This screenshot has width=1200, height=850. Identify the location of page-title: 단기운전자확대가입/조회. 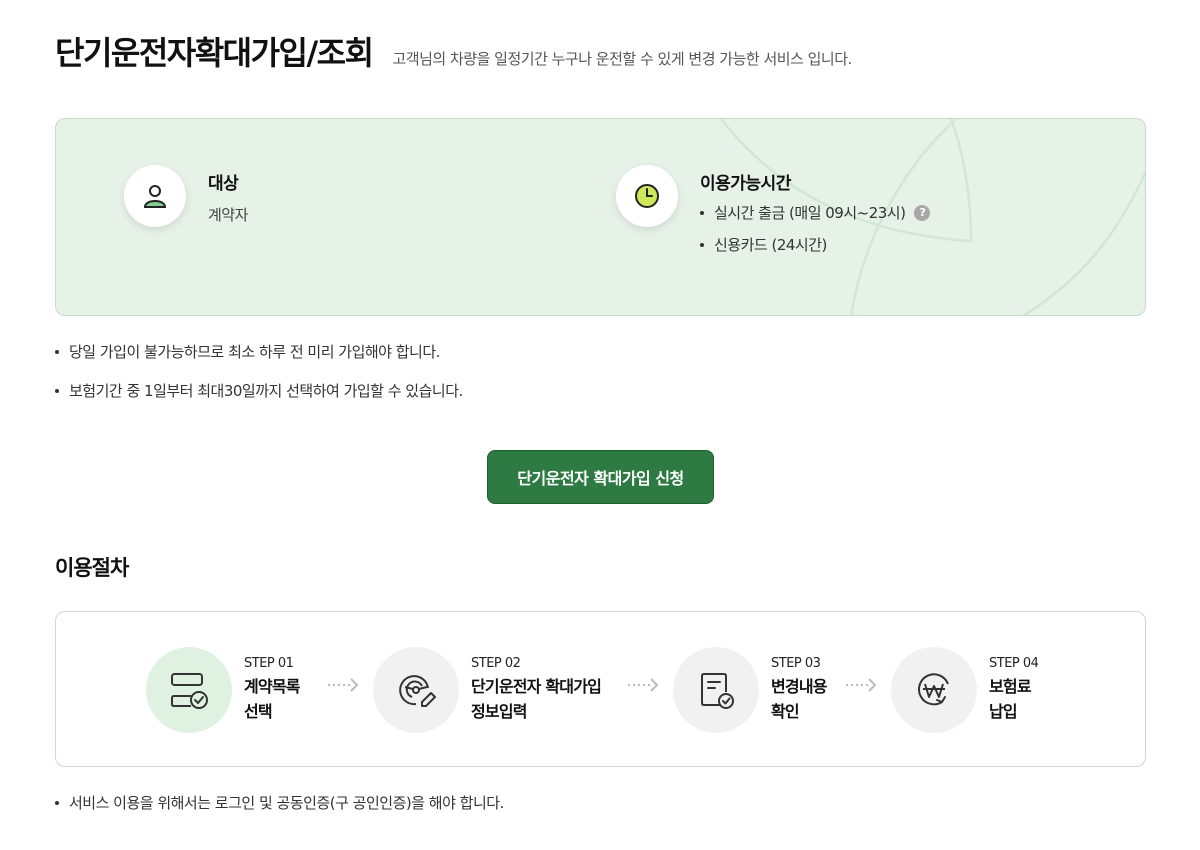
(214, 53).